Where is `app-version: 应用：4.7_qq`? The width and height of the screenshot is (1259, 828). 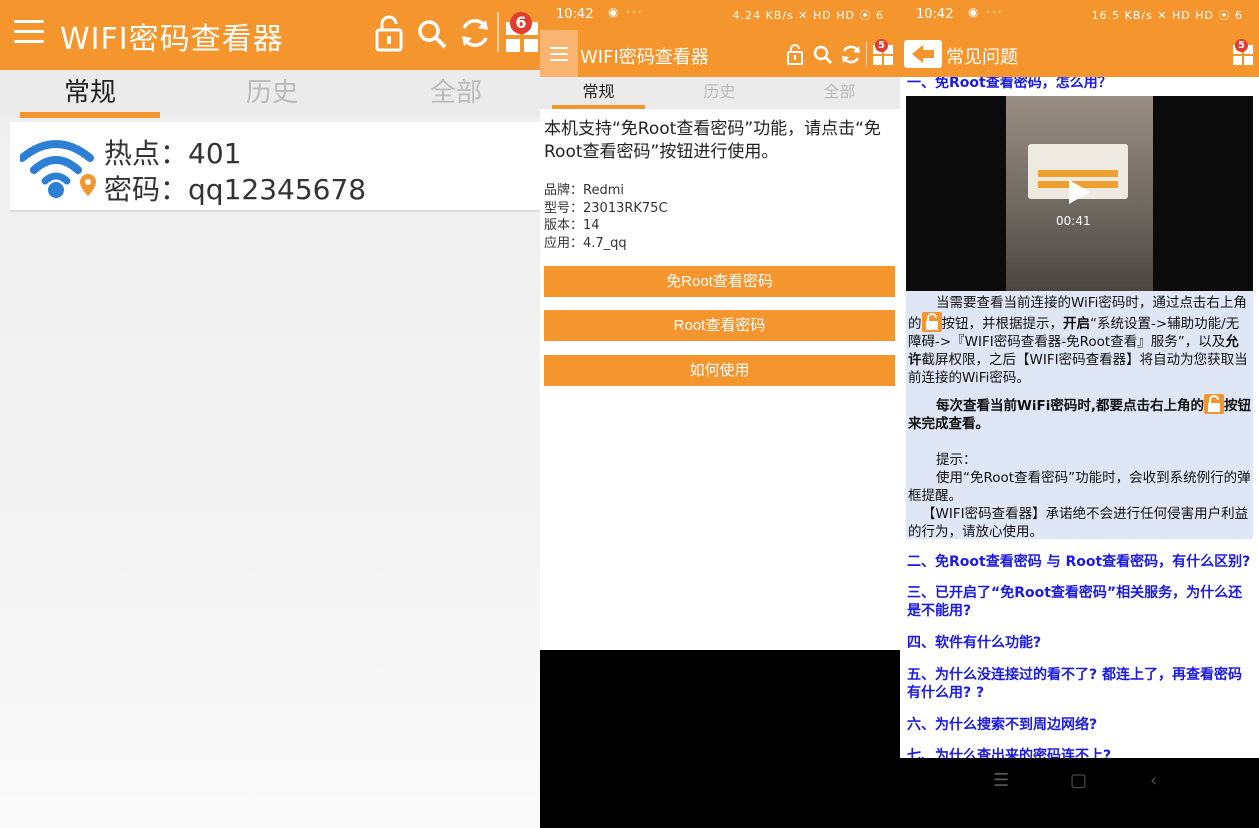
app-version: 应用：4.7_qq is located at coordinates (585, 243).